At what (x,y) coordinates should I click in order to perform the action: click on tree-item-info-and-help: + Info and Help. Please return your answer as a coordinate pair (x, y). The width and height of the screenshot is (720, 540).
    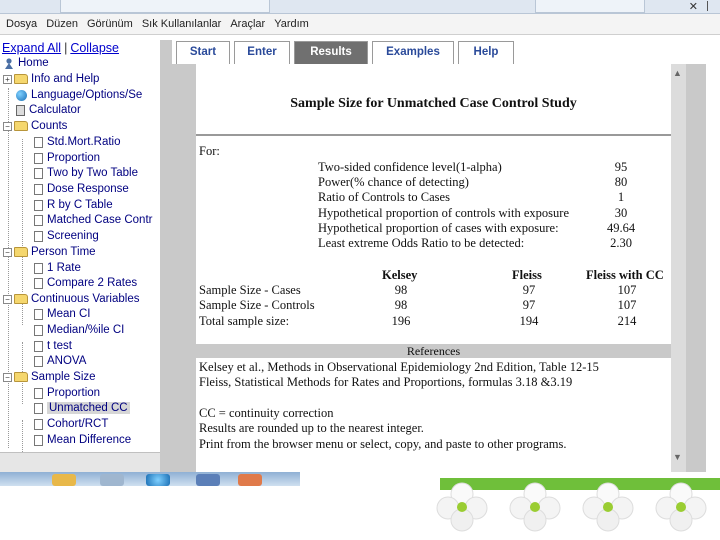
    Looking at the image, I should click on (51, 79).